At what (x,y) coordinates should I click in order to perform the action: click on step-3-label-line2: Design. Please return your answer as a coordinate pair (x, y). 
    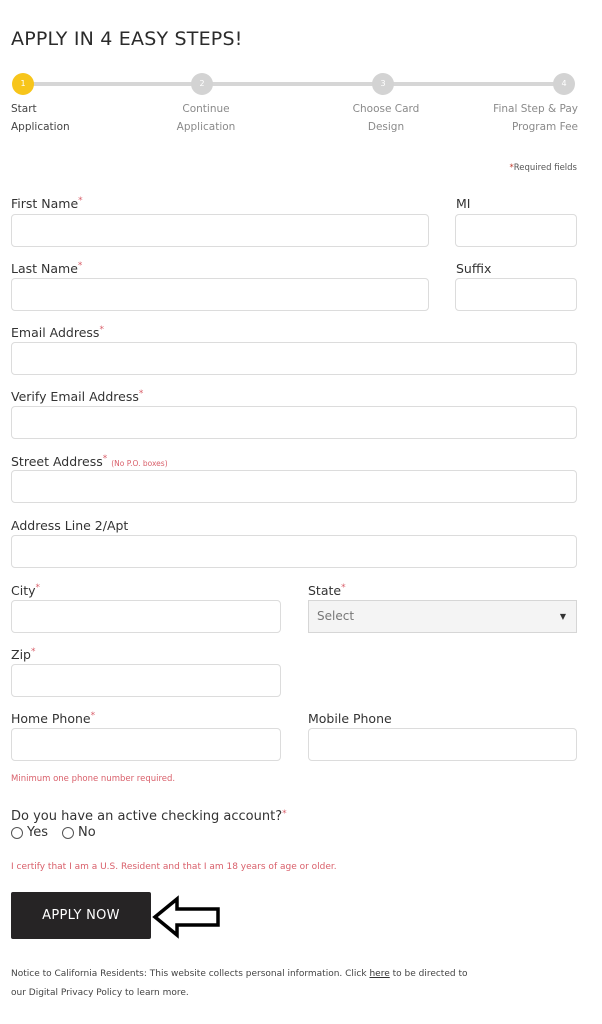
    Looking at the image, I should click on (386, 127).